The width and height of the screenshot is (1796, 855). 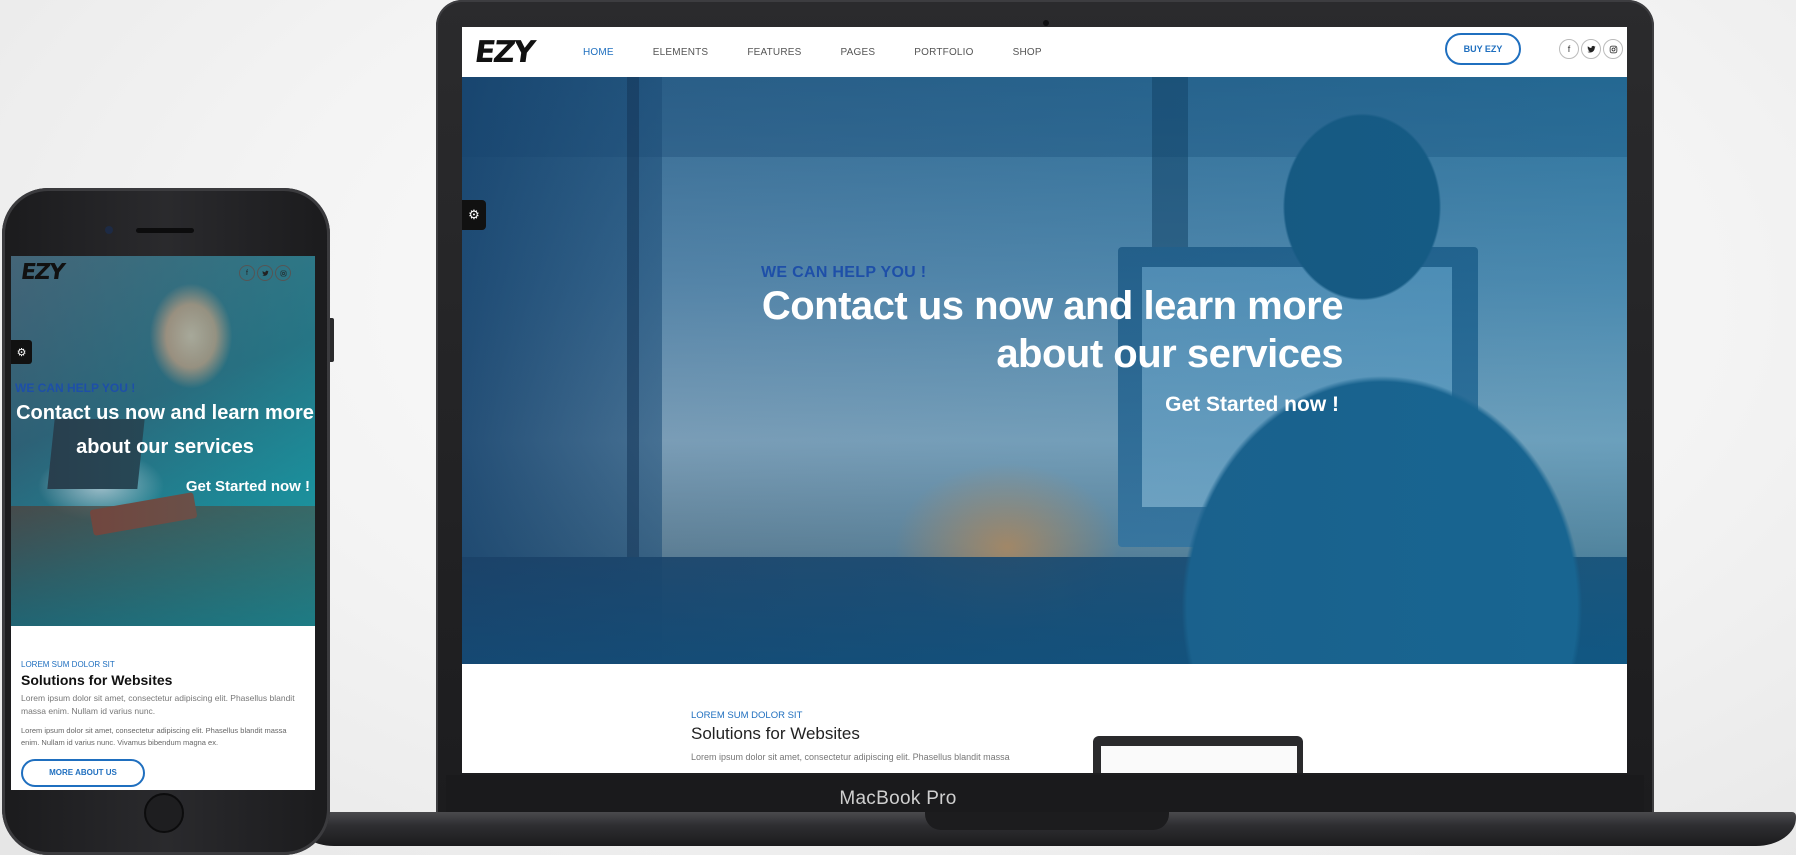 What do you see at coordinates (164, 813) in the screenshot?
I see `phone-home-button` at bounding box center [164, 813].